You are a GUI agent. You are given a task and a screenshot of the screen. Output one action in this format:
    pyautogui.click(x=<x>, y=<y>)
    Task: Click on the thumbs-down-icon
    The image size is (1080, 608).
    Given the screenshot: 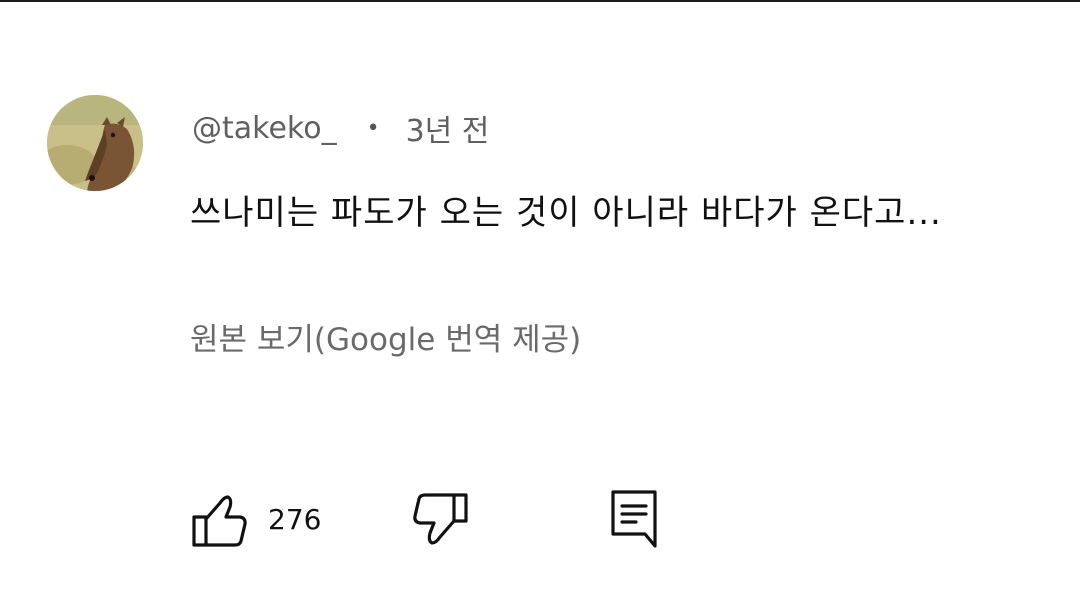 What is the action you would take?
    pyautogui.click(x=440, y=519)
    